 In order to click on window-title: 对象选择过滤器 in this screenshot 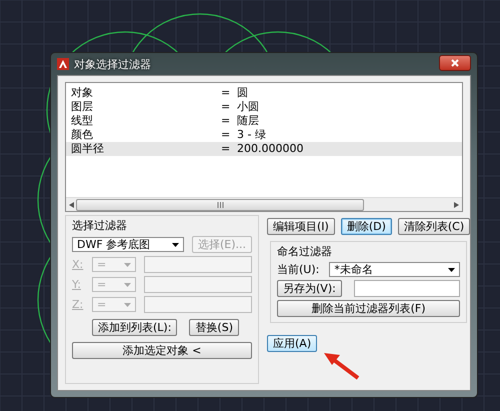, I will do `click(113, 64)`.